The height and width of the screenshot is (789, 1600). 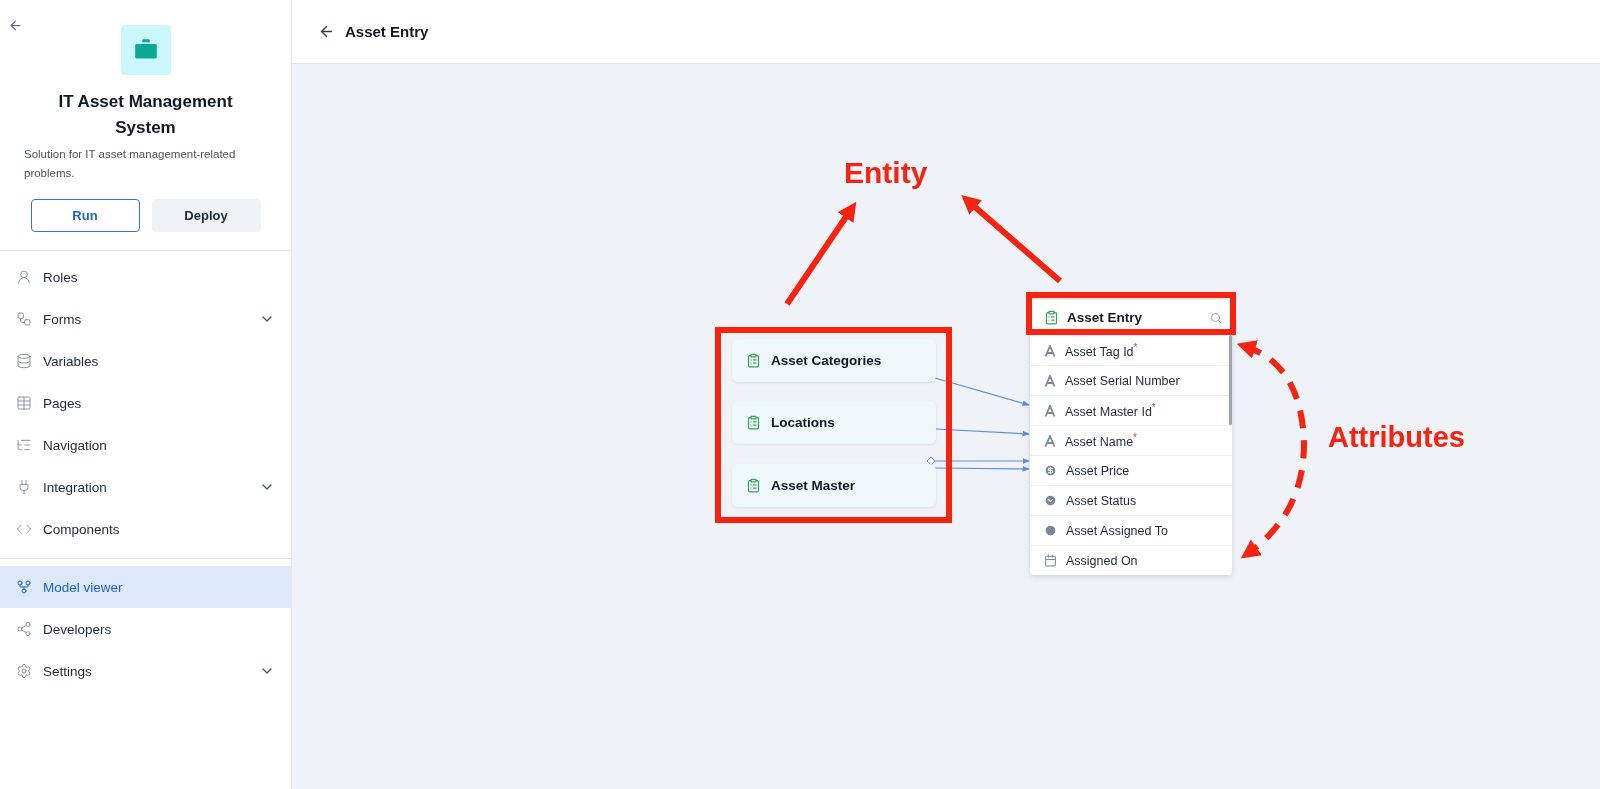 I want to click on app-title: IT Asset Management System, so click(x=145, y=115).